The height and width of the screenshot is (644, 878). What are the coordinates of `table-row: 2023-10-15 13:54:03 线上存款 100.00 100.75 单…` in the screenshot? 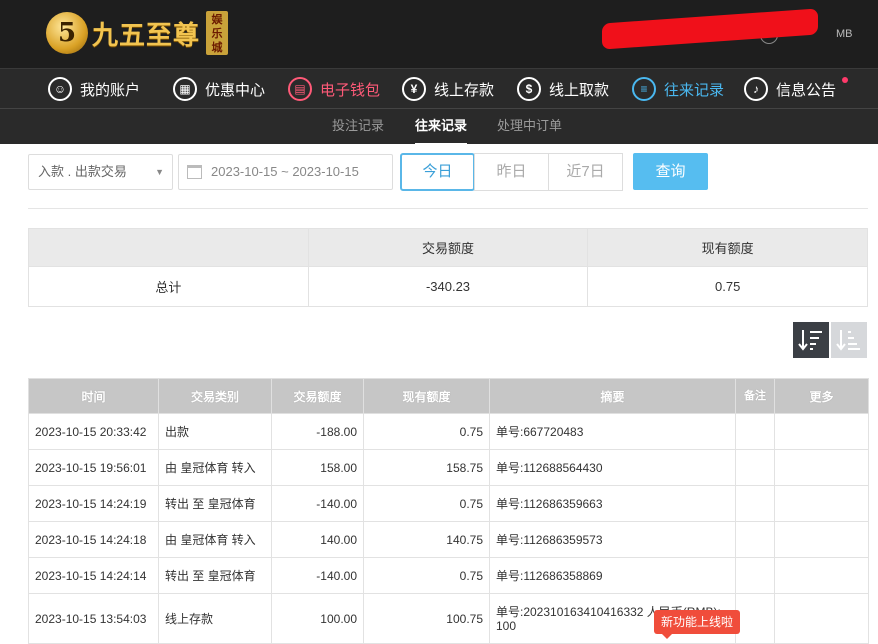 It's located at (448, 618).